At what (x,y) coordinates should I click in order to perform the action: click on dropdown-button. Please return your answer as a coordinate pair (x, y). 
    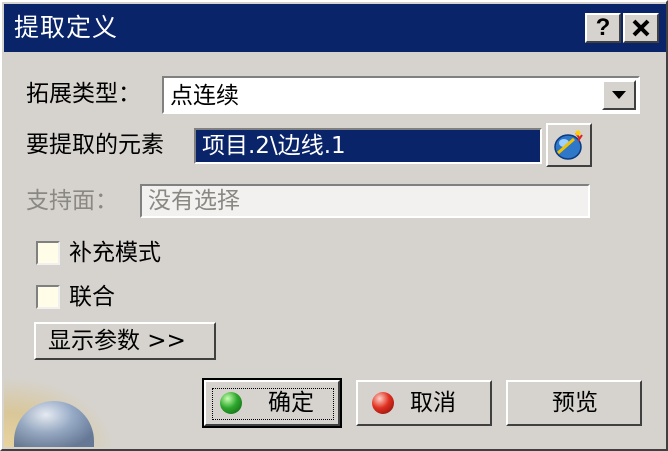
    Looking at the image, I should click on (619, 95).